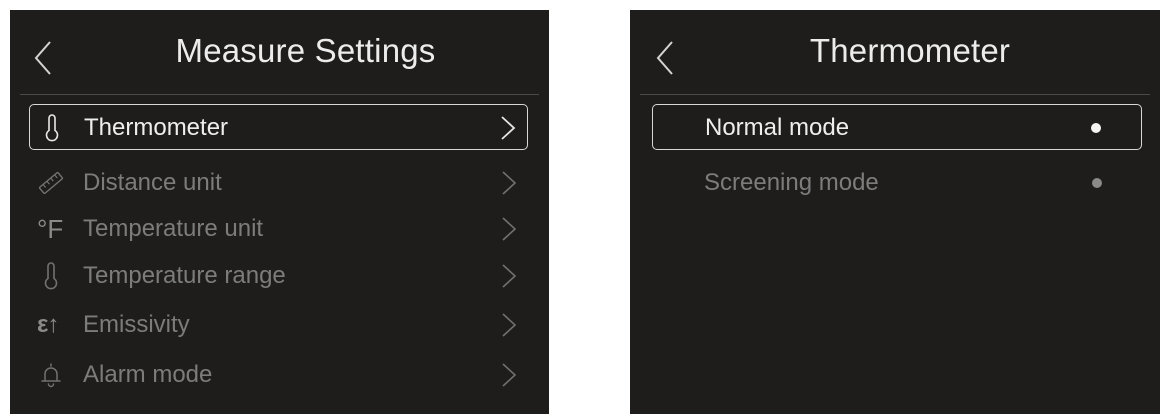  Describe the element at coordinates (173, 228) in the screenshot. I see `menu-item-label: Temperature unit` at that location.